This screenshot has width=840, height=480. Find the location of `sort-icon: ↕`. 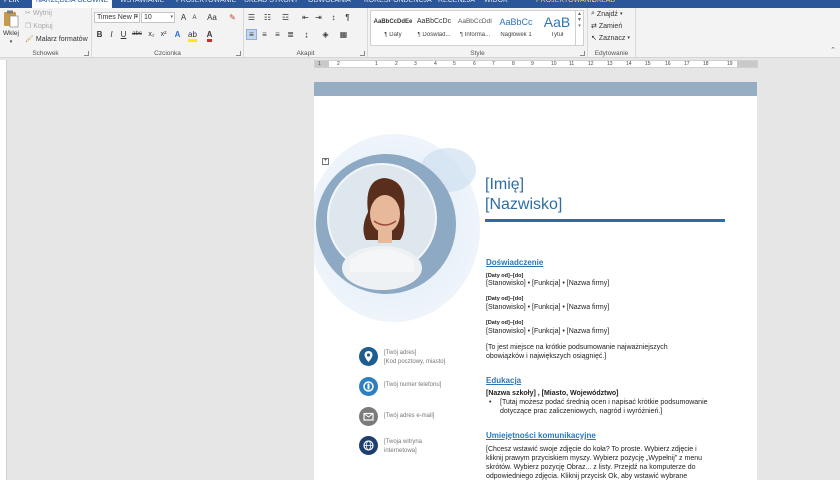

sort-icon: ↕ is located at coordinates (333, 17).